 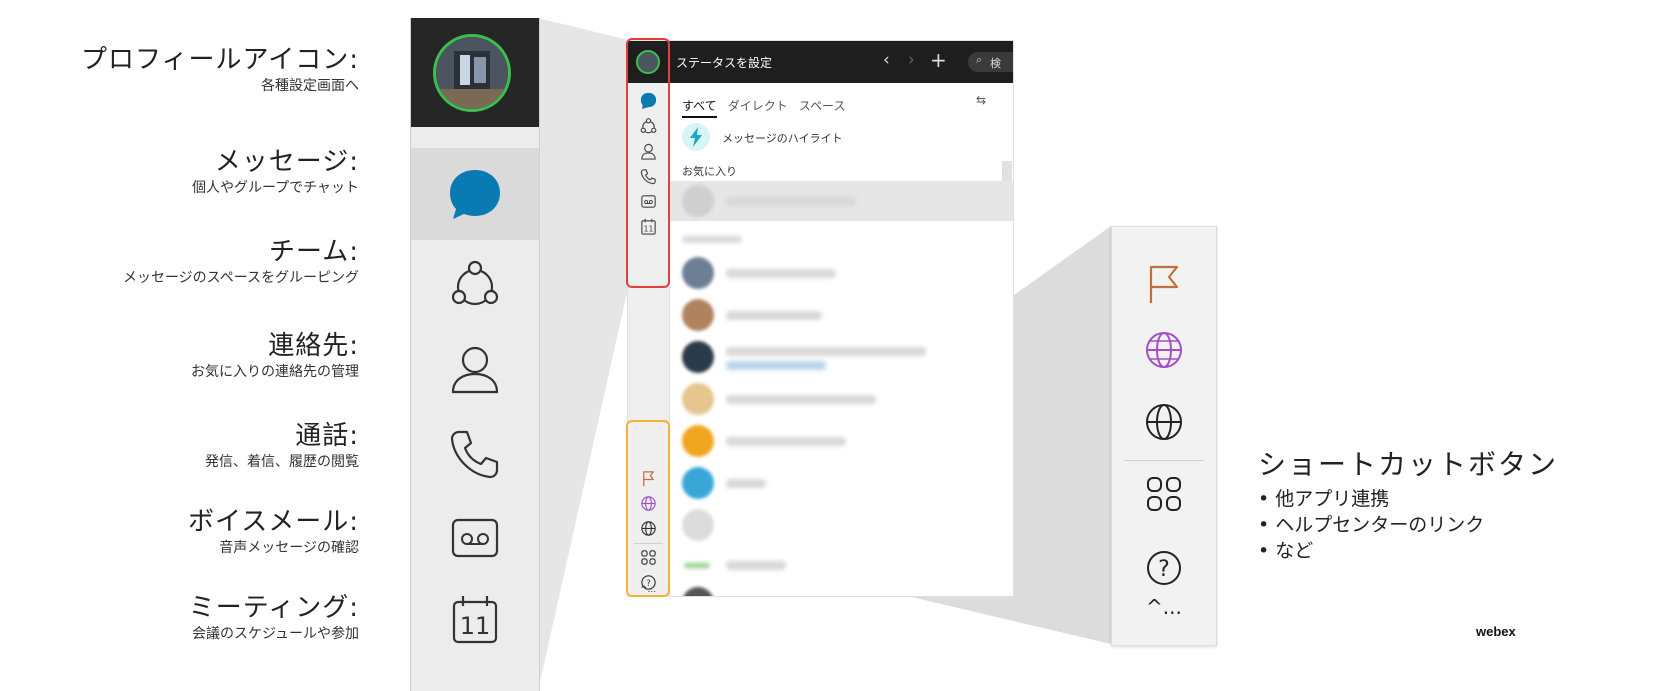 I want to click on sidebar-header, so click(x=475, y=72).